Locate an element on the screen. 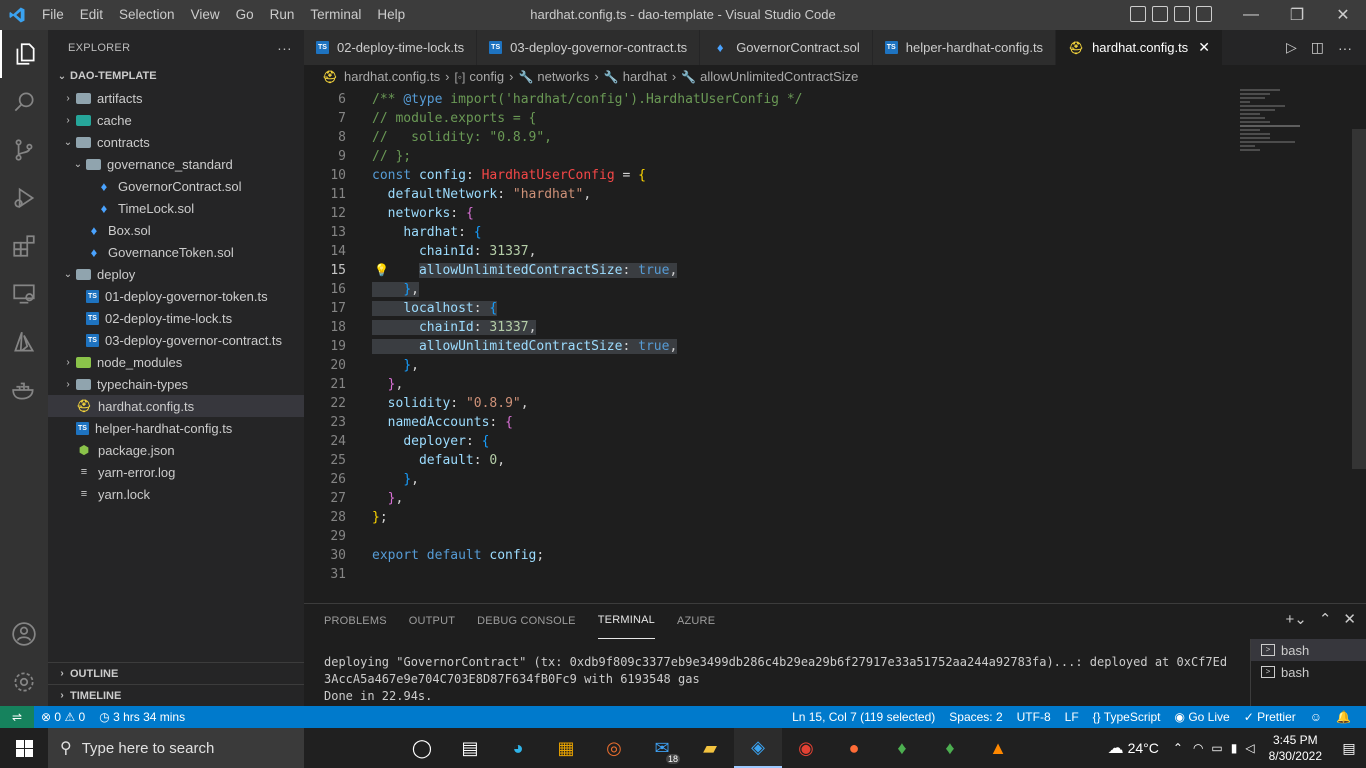 This screenshot has width=1366, height=768. azure-icon is located at coordinates (24, 342).